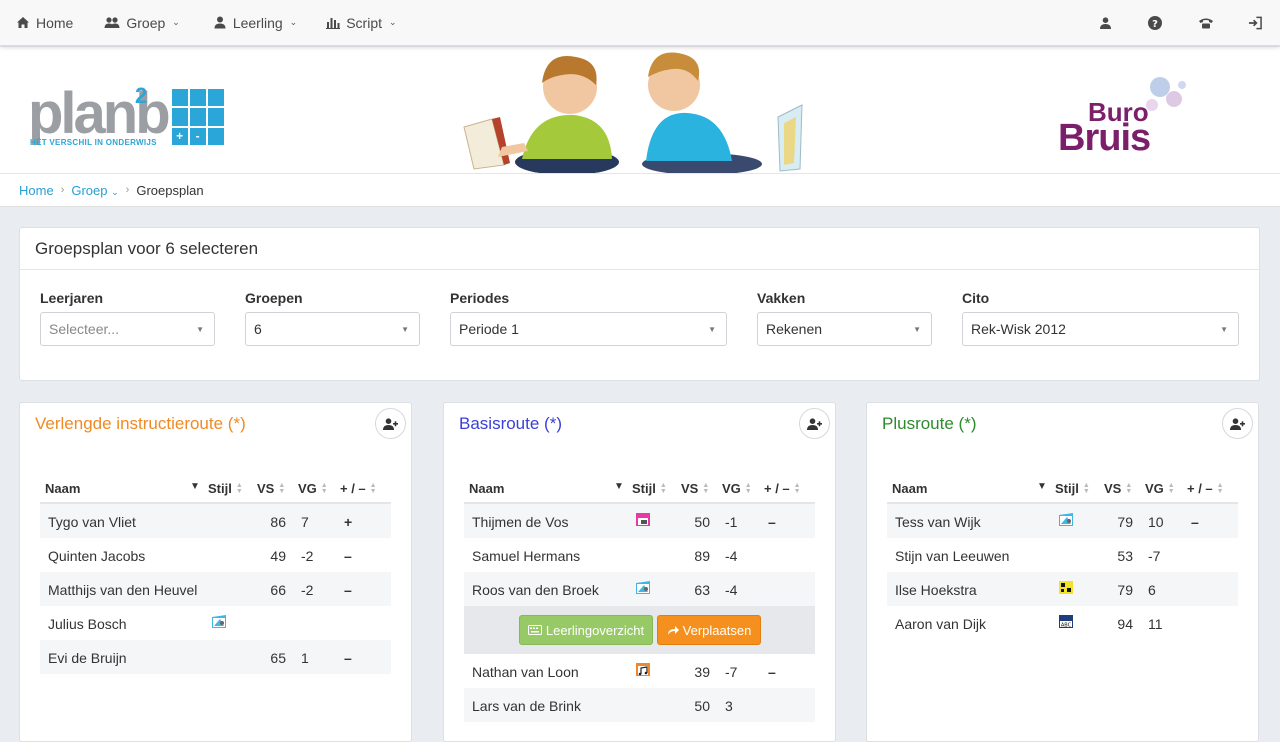 The image size is (1280, 742). I want to click on table-row: Roos van den Broek 63 -4, so click(639, 589).